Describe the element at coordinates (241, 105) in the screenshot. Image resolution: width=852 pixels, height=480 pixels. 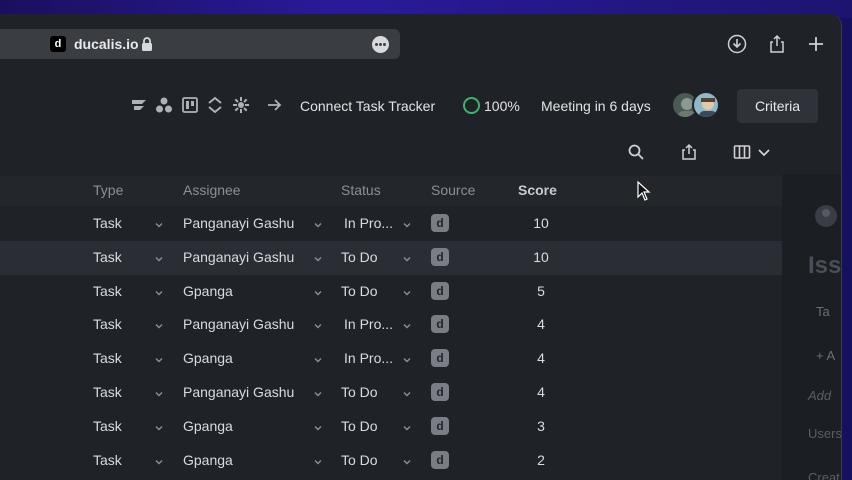
I see `settings-icon` at that location.